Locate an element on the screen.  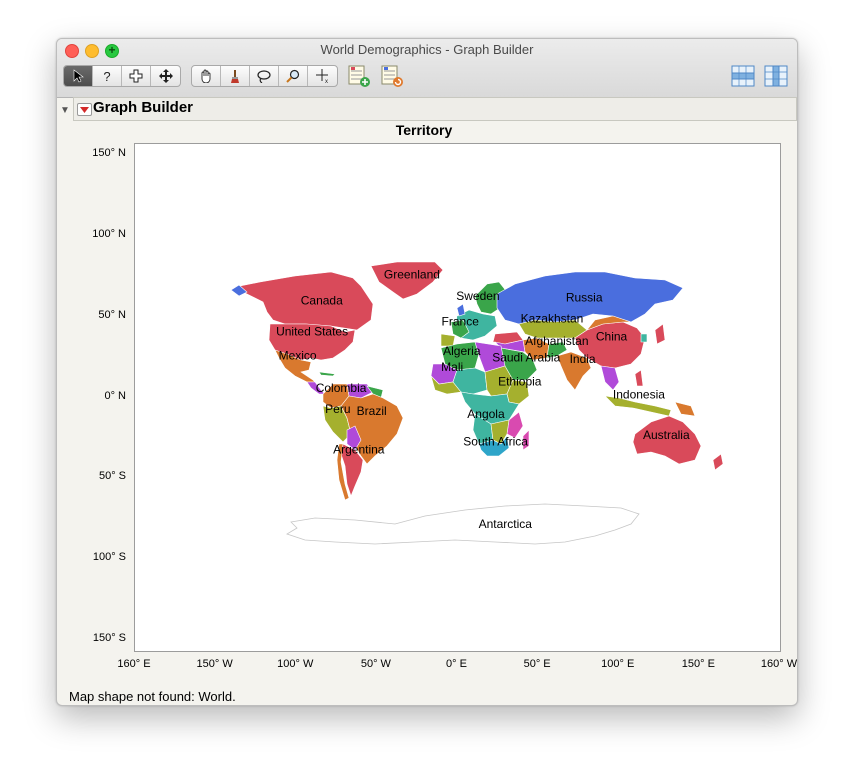
y-tick-label: 50° N is located at coordinates (112, 314).